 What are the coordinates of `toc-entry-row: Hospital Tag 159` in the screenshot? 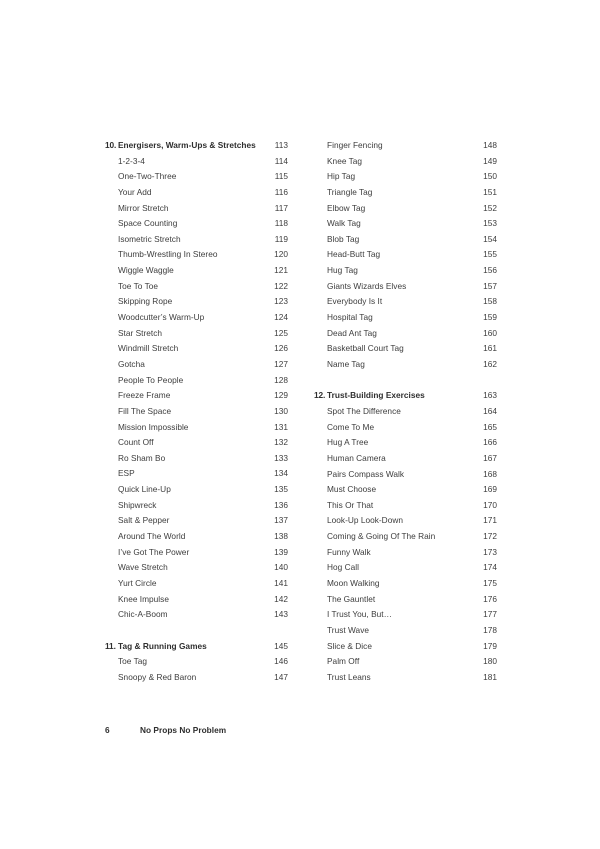 It's located at (405, 318).